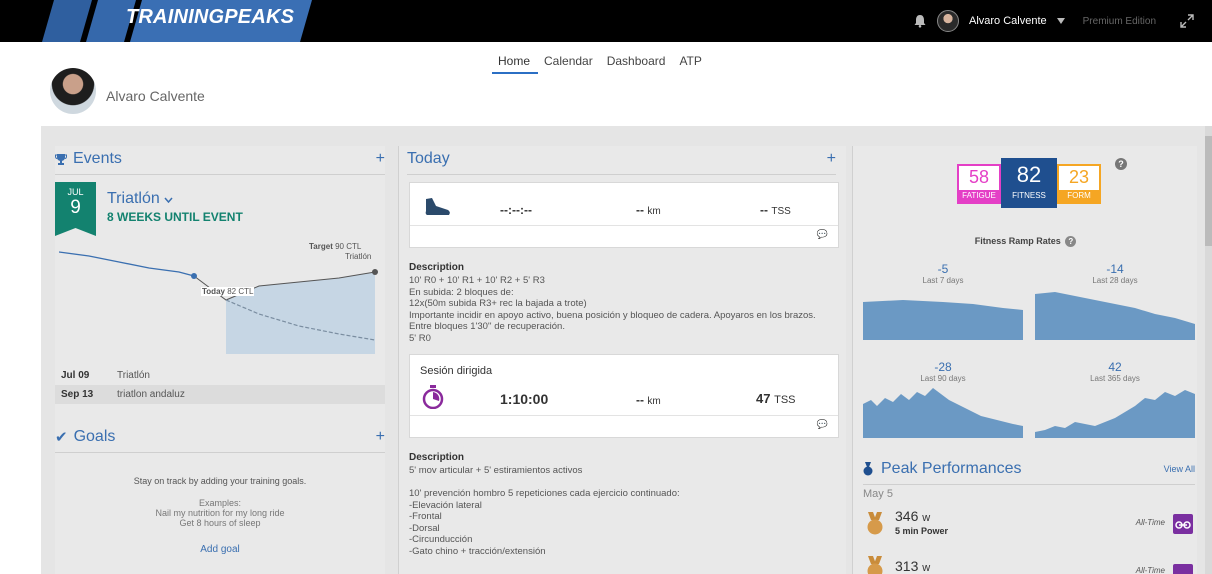 The height and width of the screenshot is (574, 1212). Describe the element at coordinates (220, 549) in the screenshot. I see `add-goal-link: Add goal` at that location.